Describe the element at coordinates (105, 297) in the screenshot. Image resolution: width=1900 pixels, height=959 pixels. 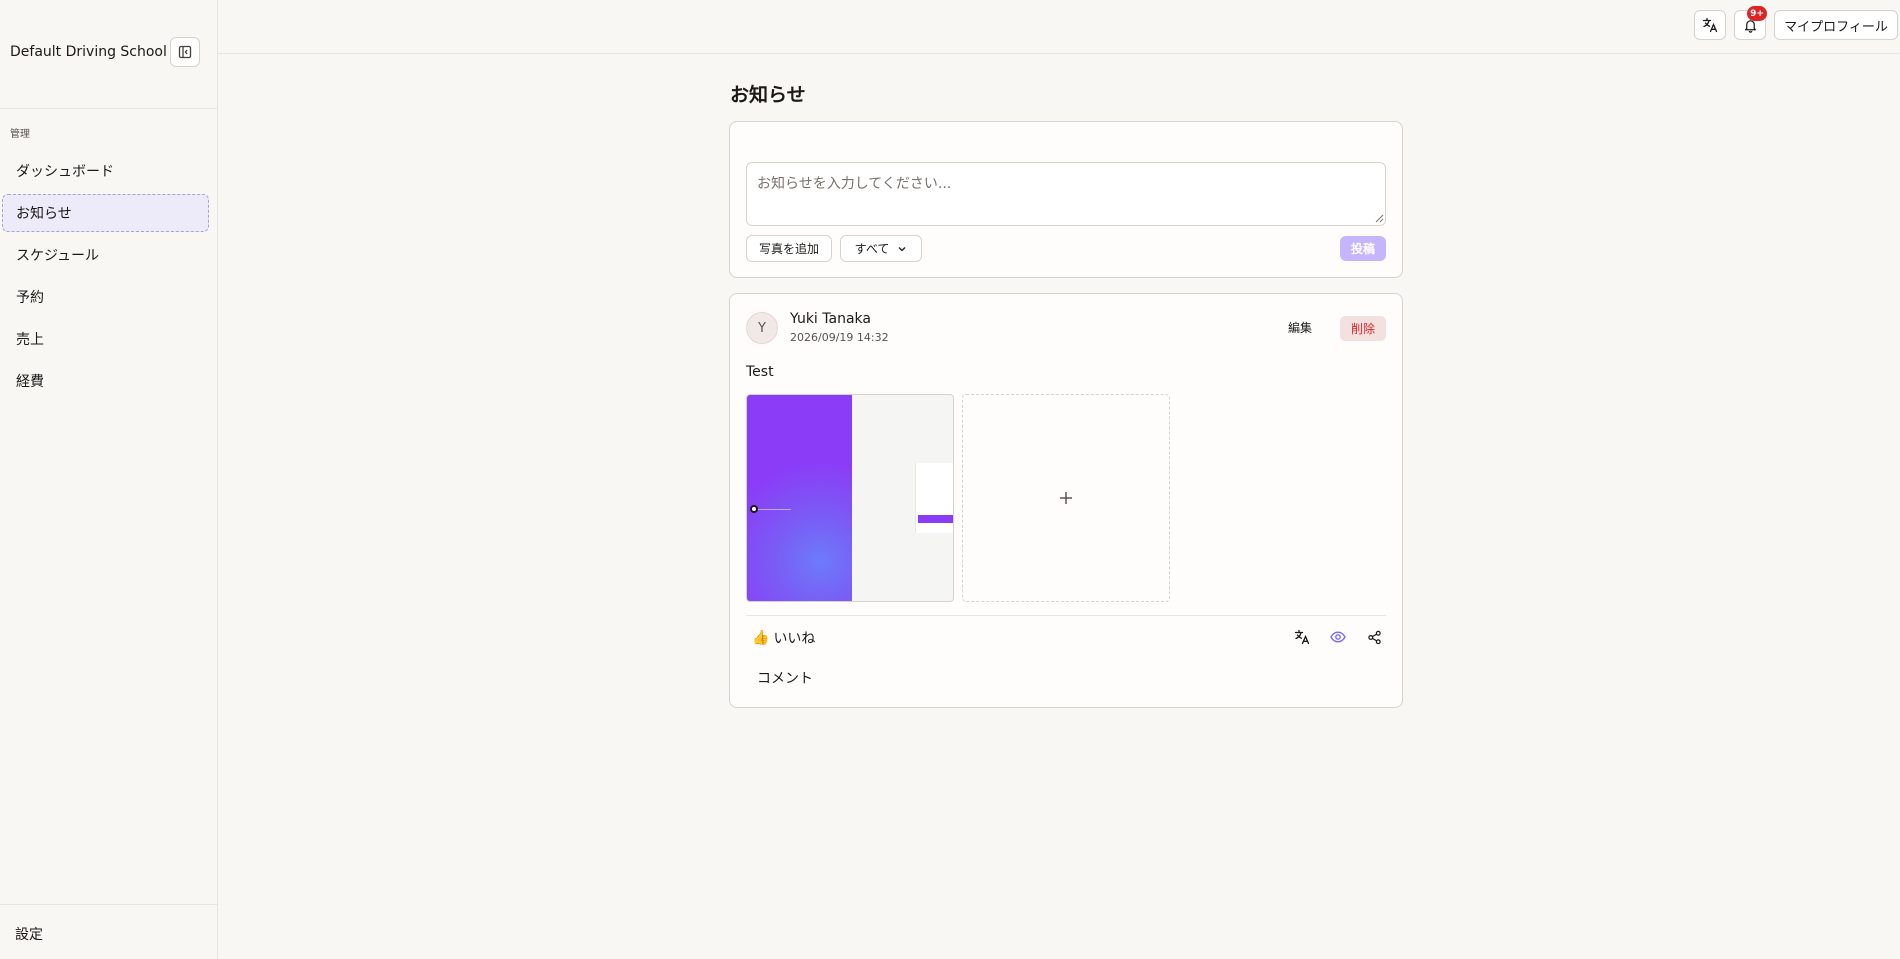
I see `sidebar-item-reservations: 予約` at that location.